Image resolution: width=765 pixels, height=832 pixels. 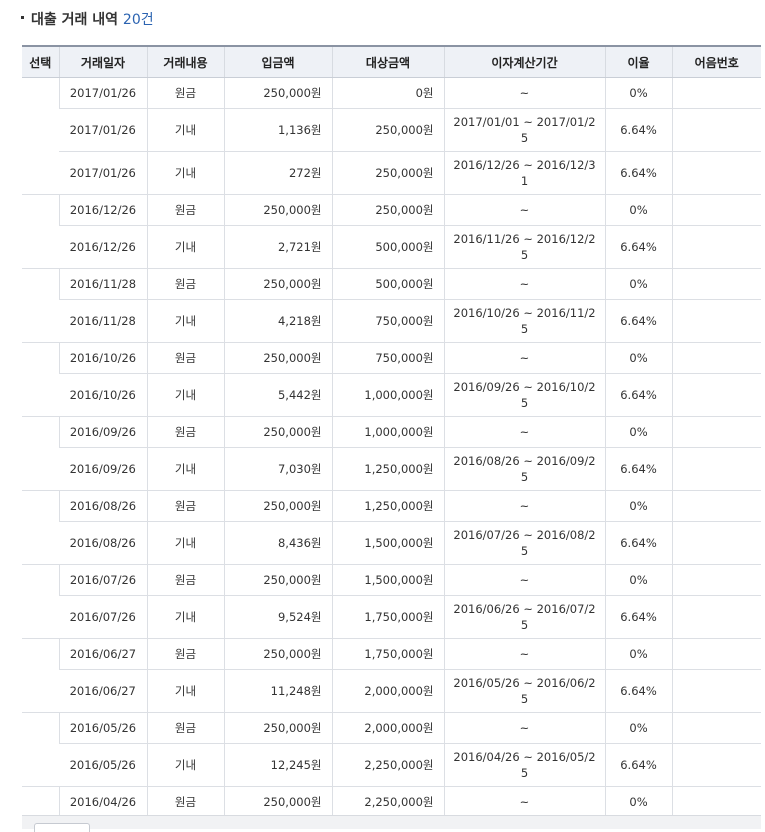 I want to click on date-cell: 2016/11/28, so click(x=103, y=321).